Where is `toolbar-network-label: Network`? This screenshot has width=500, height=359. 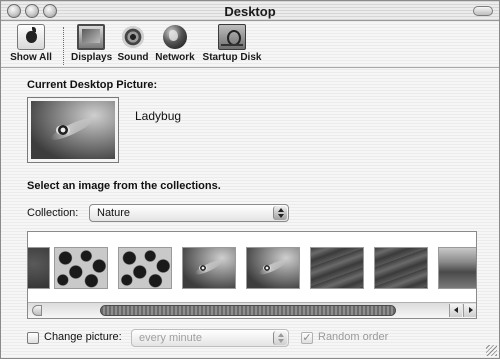 toolbar-network-label: Network is located at coordinates (175, 57).